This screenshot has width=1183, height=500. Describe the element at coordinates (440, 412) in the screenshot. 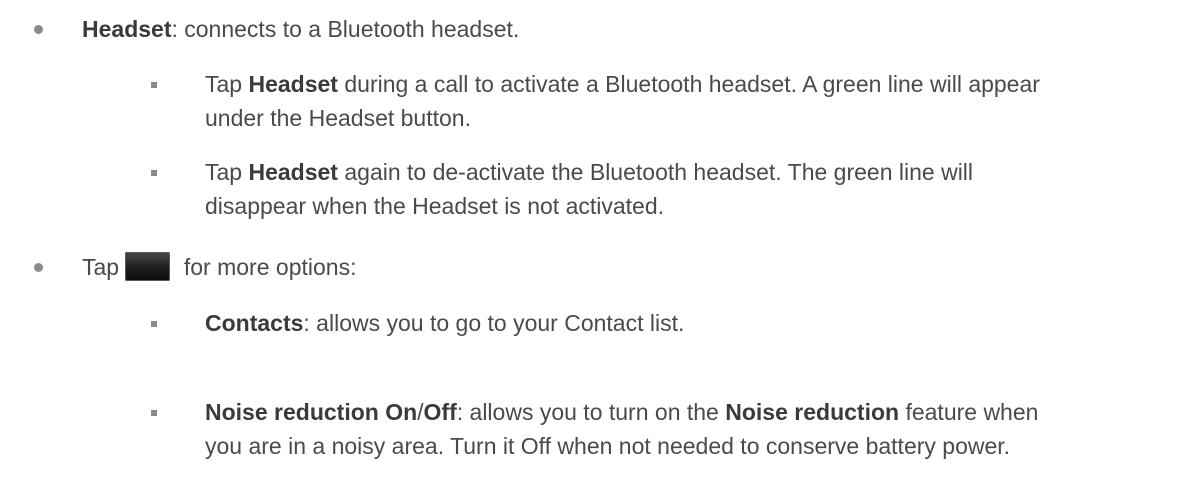

I see `term-off: Off` at that location.